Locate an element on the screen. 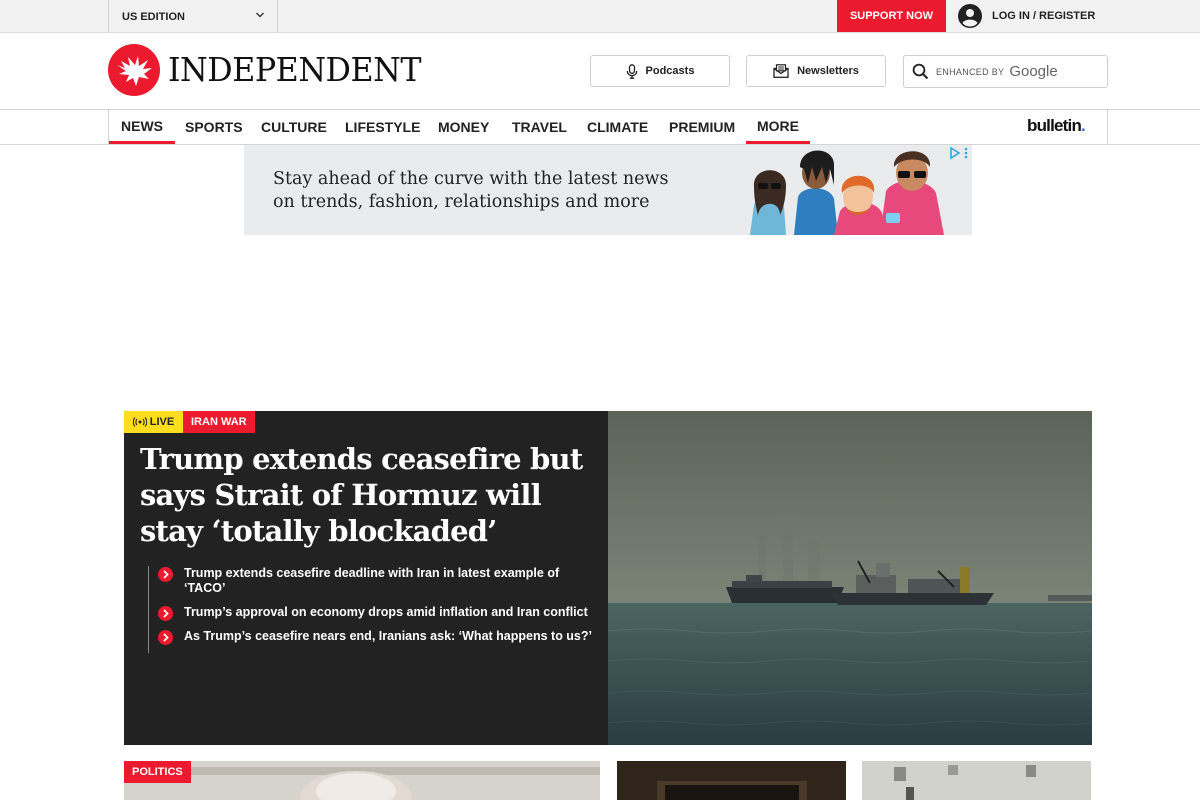 The image size is (1200, 800). podcasts-button: Podcasts is located at coordinates (660, 71).